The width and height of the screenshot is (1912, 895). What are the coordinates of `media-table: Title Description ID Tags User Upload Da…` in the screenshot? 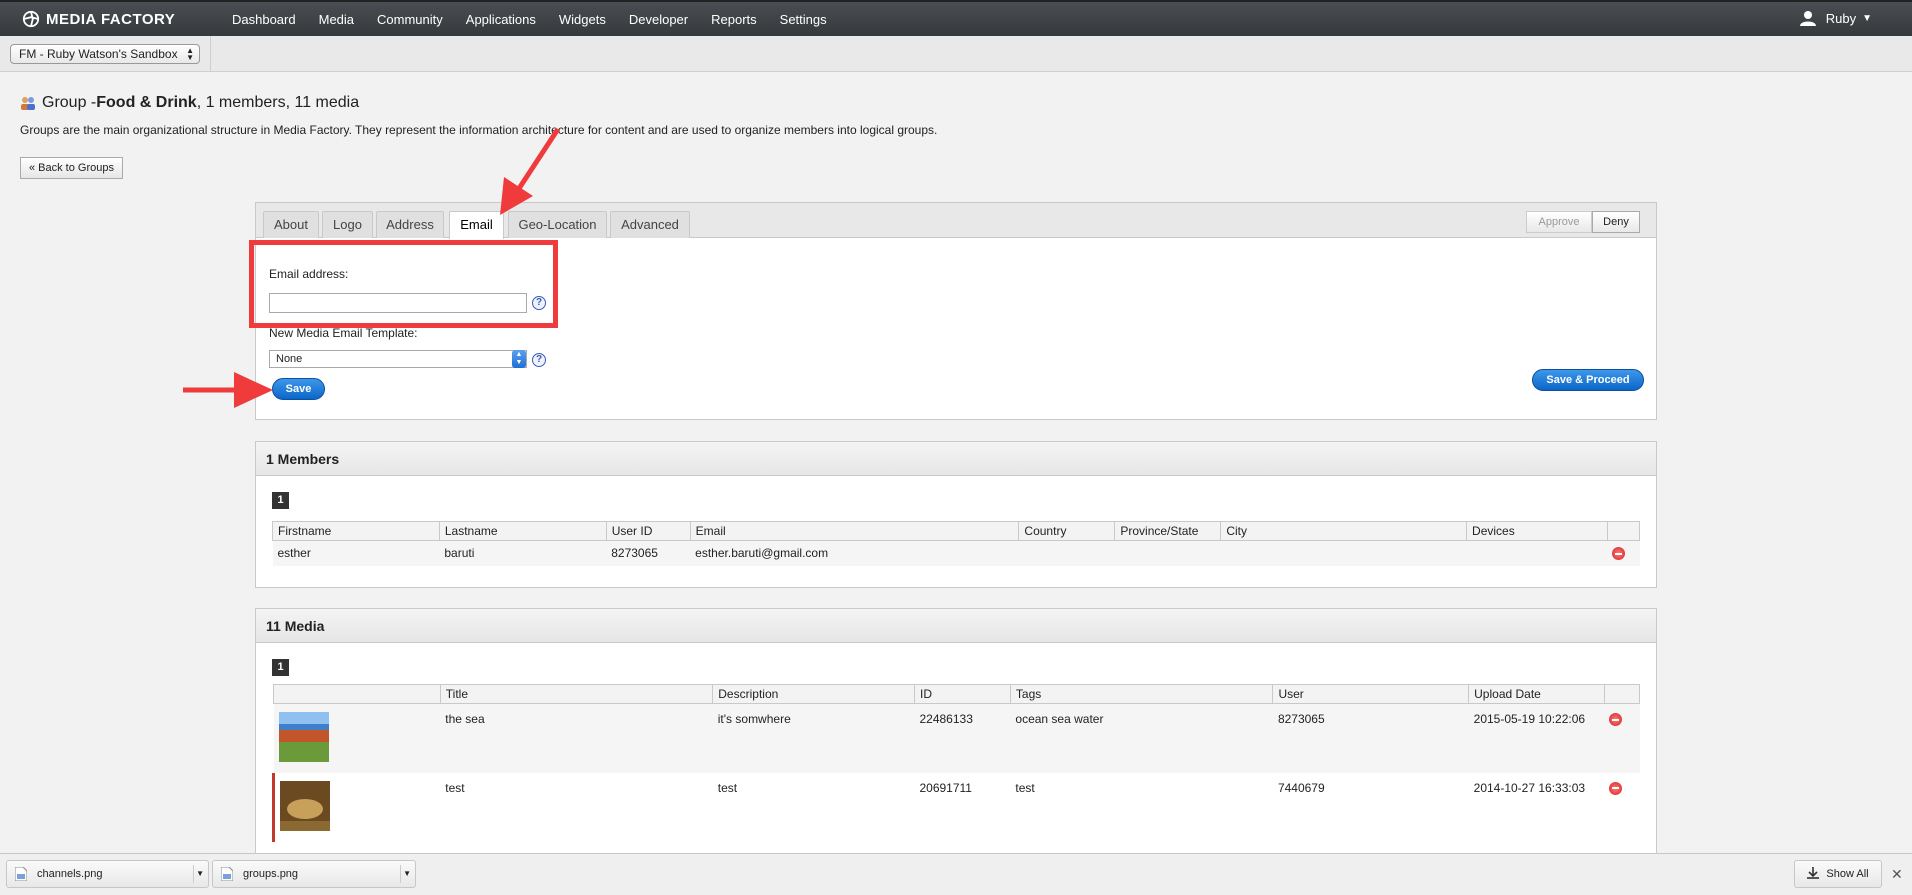 It's located at (956, 763).